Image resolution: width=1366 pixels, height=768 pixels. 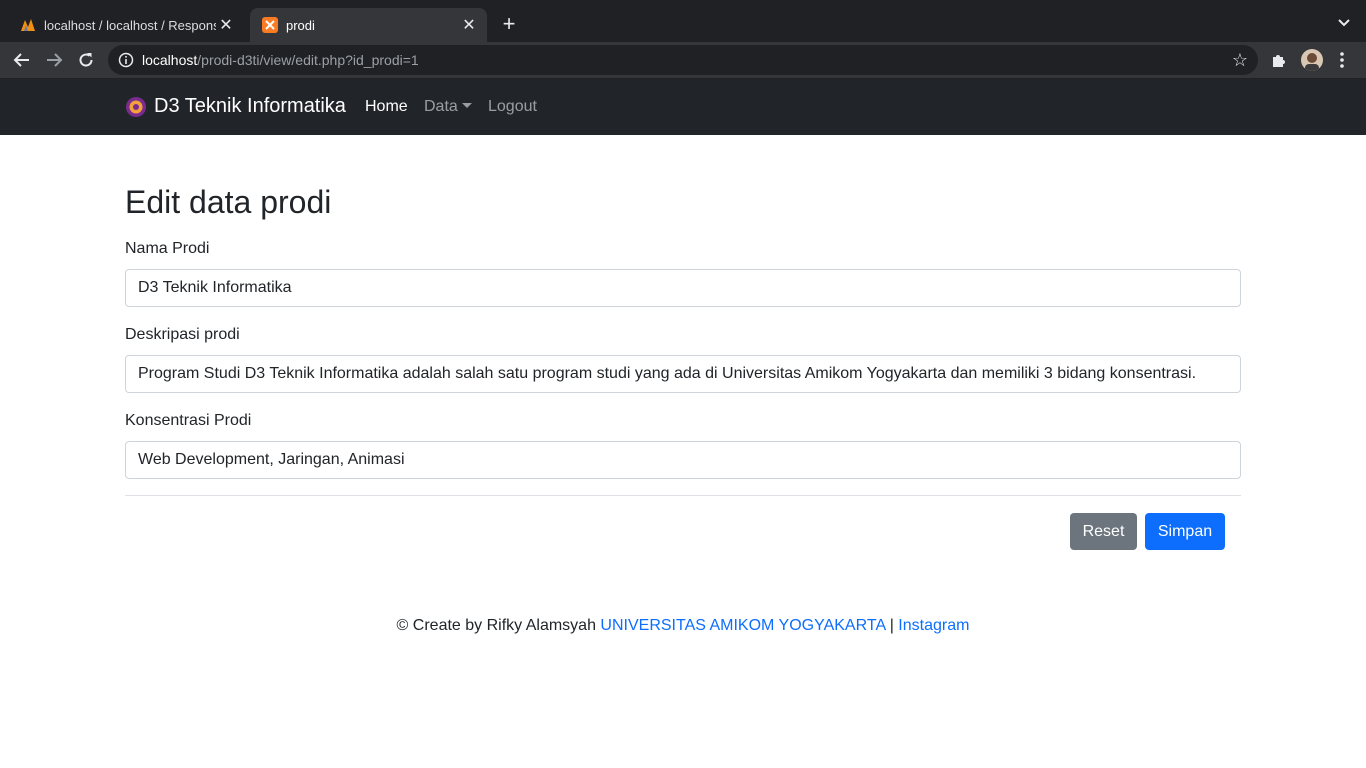 I want to click on extensions-puzzle-icon, so click(x=1279, y=60).